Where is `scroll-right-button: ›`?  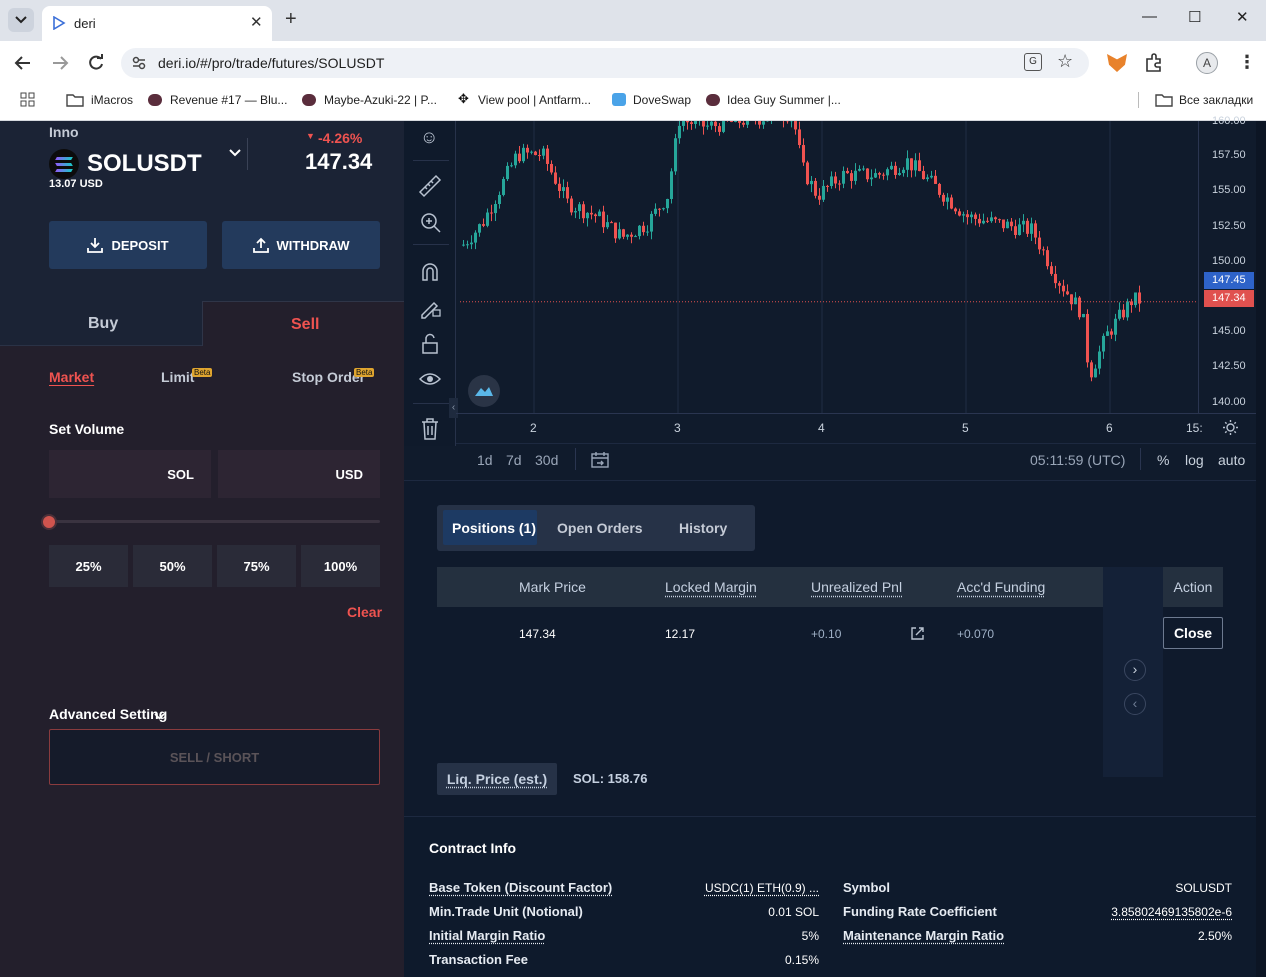
scroll-right-button: › is located at coordinates (1135, 670).